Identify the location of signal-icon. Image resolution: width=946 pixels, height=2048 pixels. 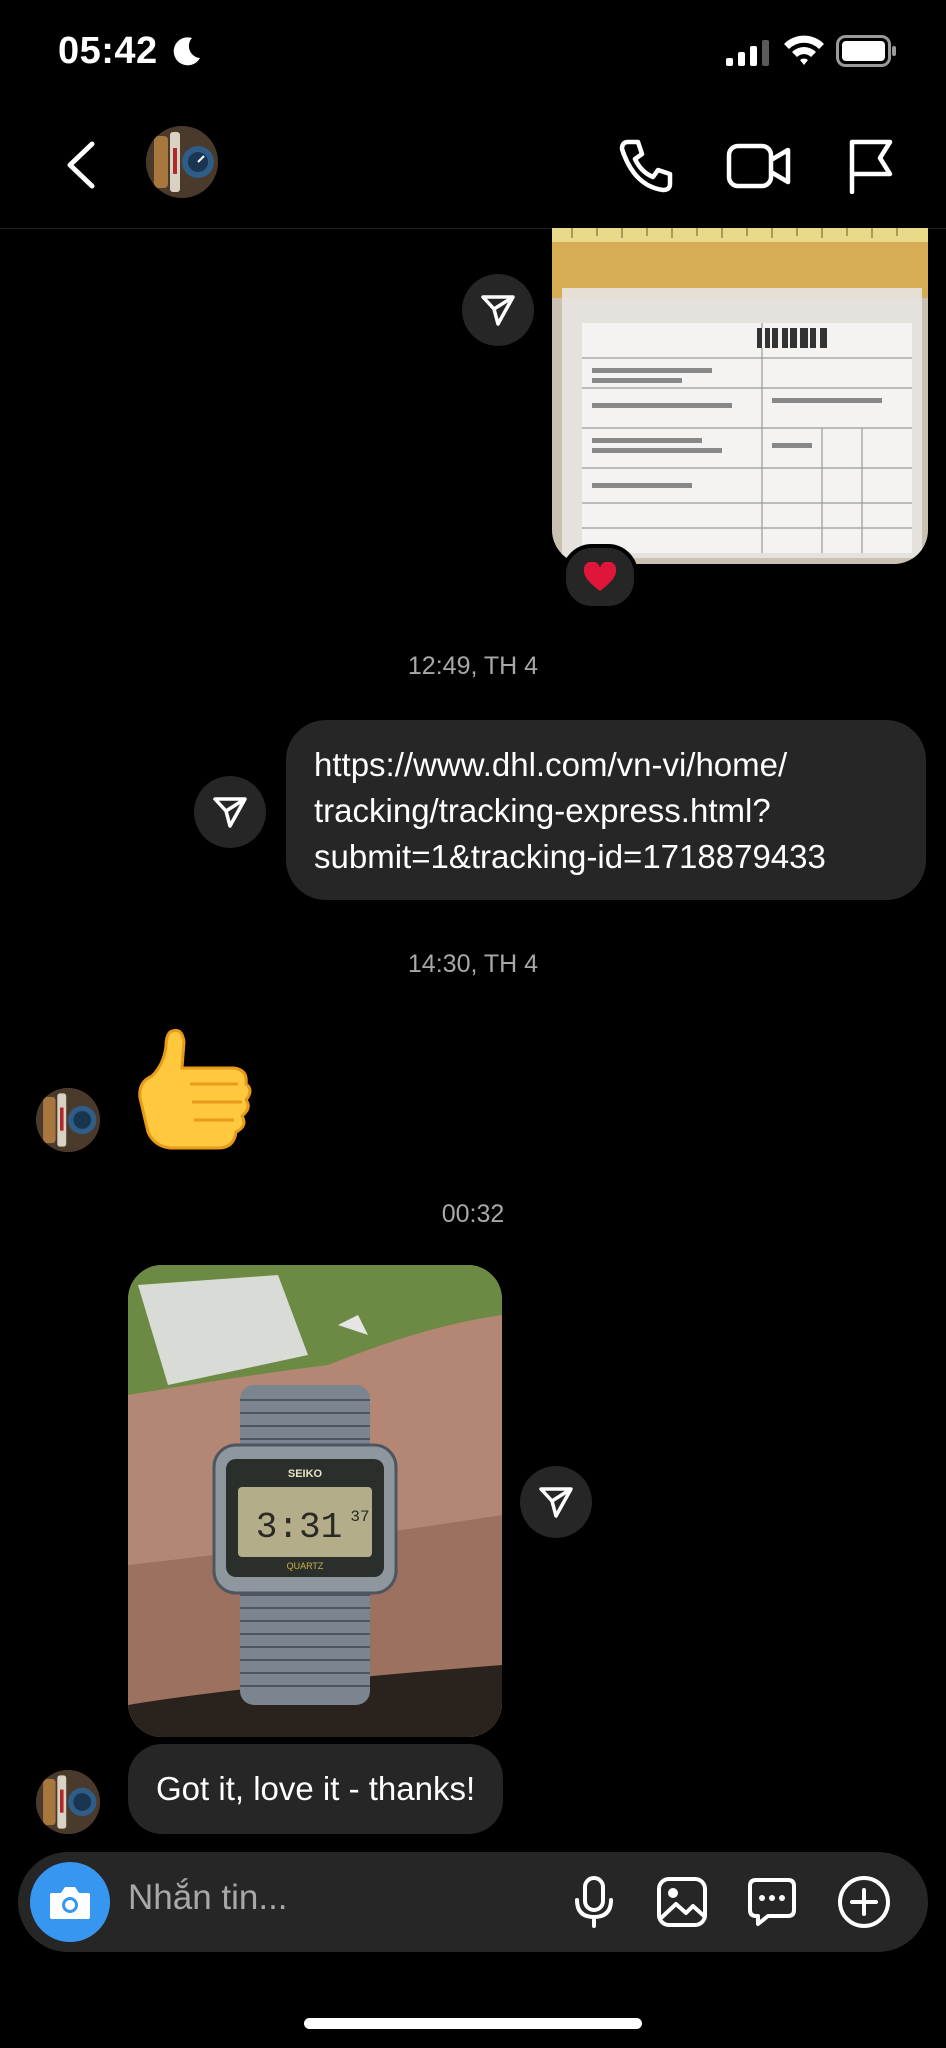
(747, 53).